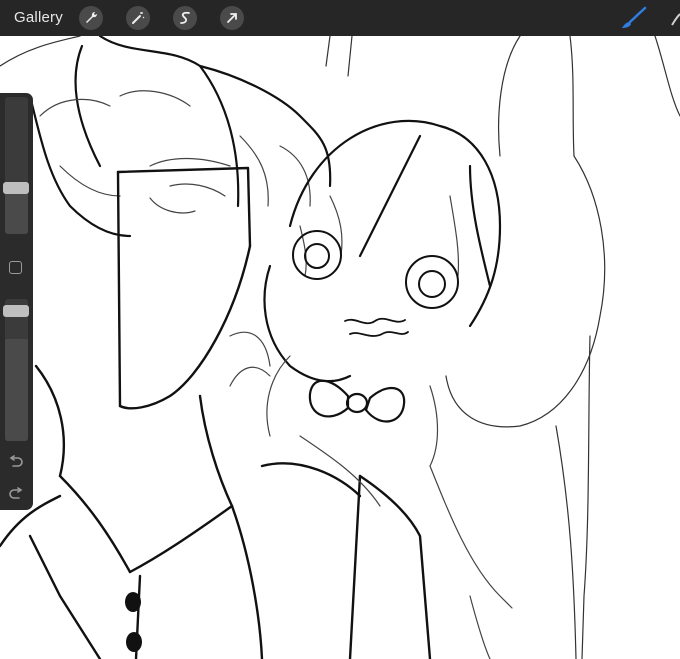 The width and height of the screenshot is (680, 659). What do you see at coordinates (38, 17) in the screenshot?
I see `gallery-button: Gallery` at bounding box center [38, 17].